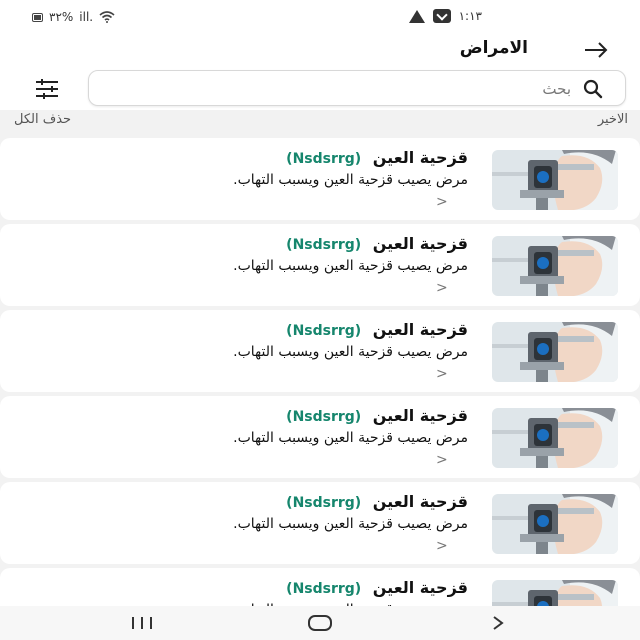 This screenshot has width=640, height=640. What do you see at coordinates (42, 119) in the screenshot?
I see `clear-all-button: حذف الكل` at bounding box center [42, 119].